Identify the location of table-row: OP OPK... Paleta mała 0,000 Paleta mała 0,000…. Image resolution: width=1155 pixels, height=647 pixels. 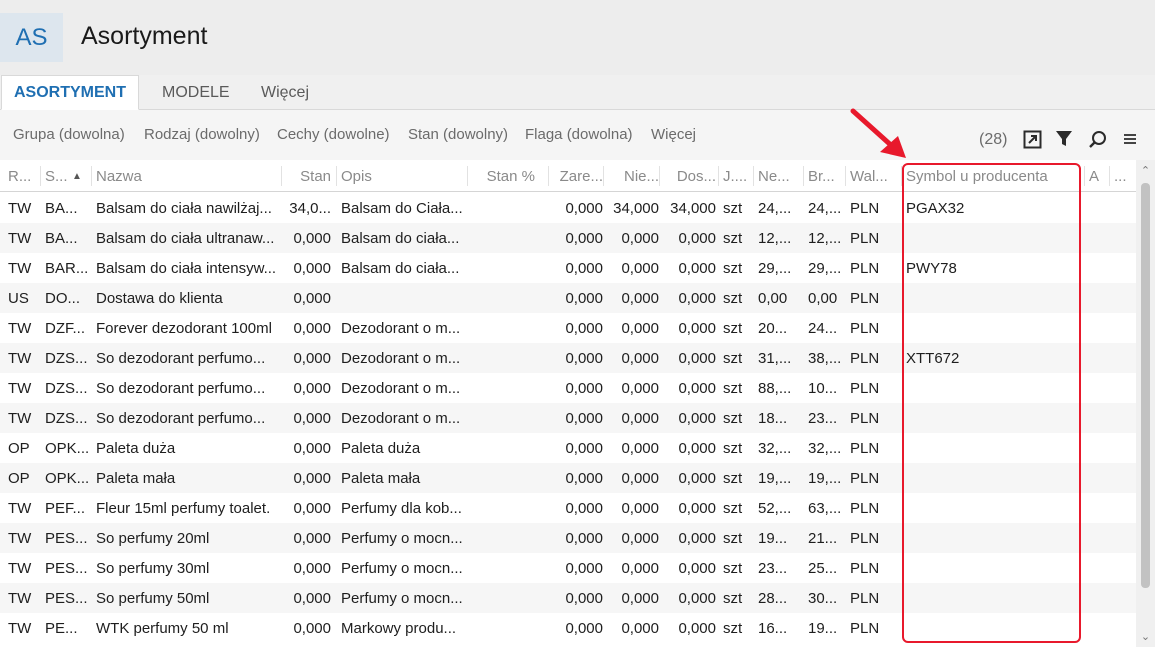
(568, 478).